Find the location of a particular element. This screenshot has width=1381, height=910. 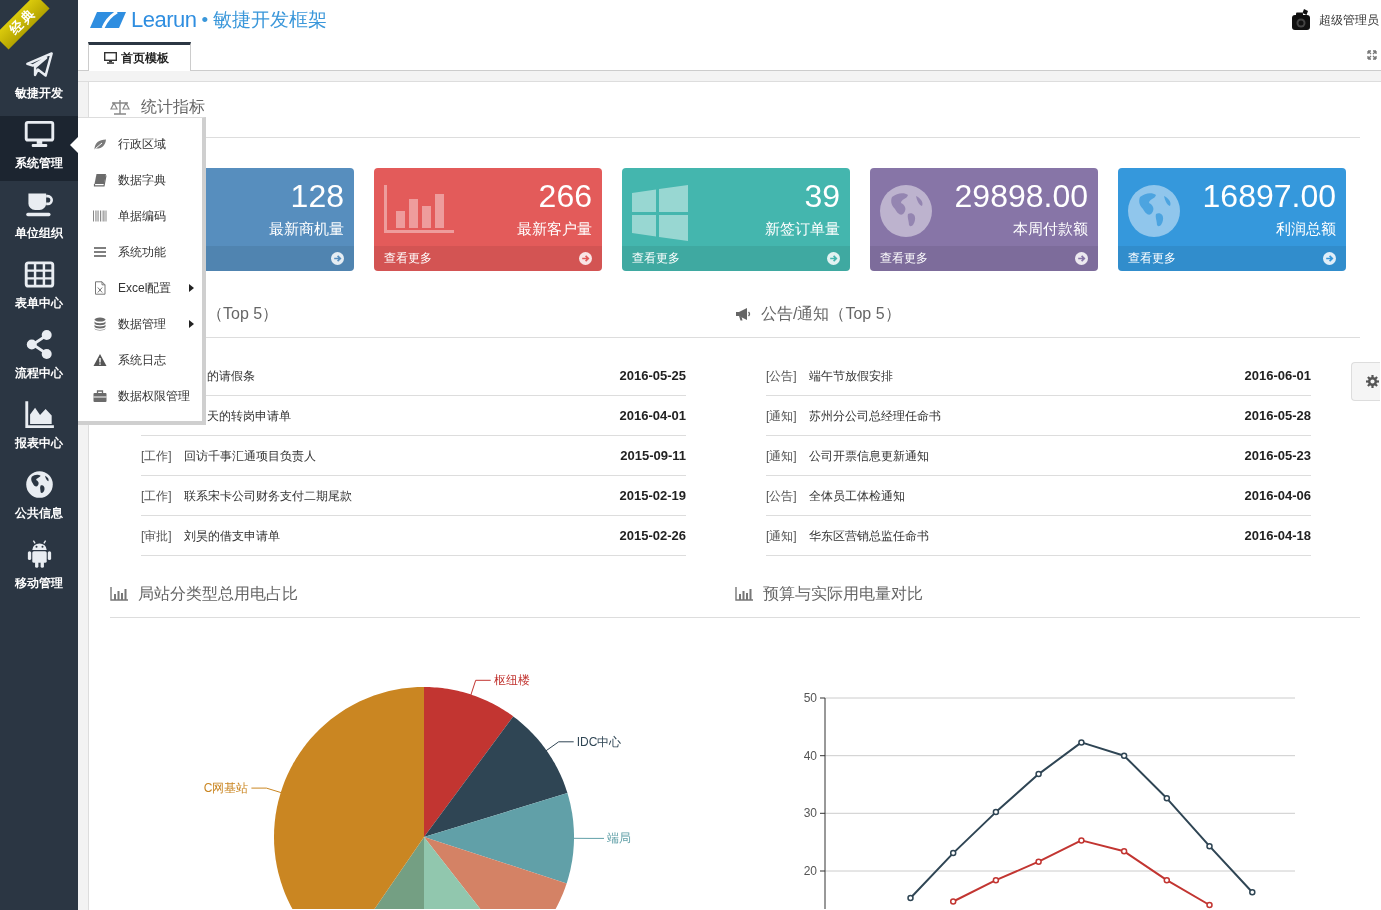

stat-label: 新签订单量 is located at coordinates (802, 229).